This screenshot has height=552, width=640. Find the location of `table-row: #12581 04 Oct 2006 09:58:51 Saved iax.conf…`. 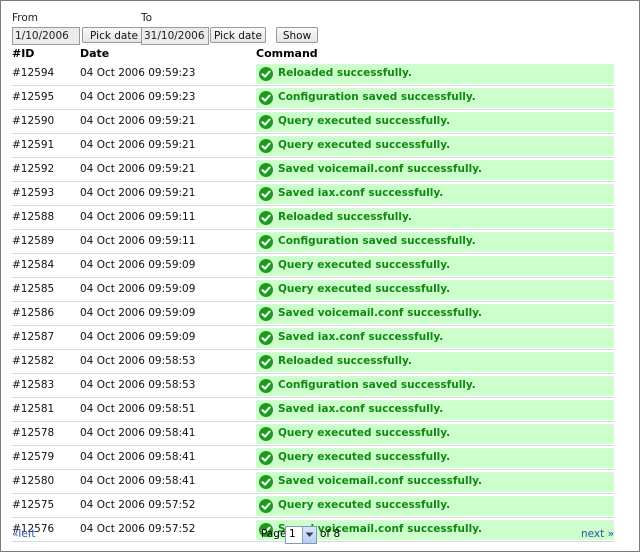

table-row: #12581 04 Oct 2006 09:58:51 Saved iax.conf… is located at coordinates (313, 410).